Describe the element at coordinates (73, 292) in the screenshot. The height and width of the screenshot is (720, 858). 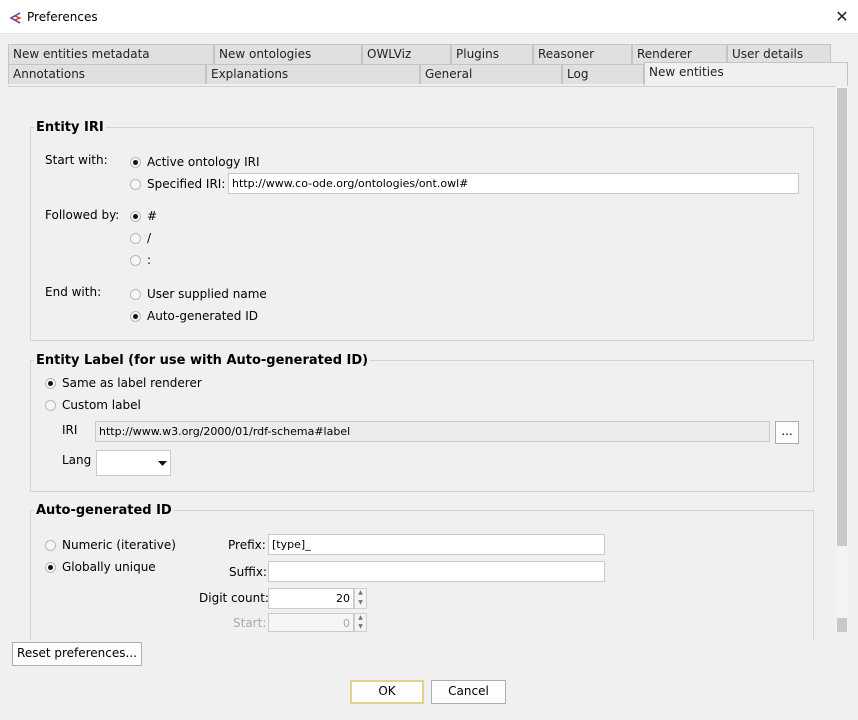
I see `end-with-label: End with:` at that location.